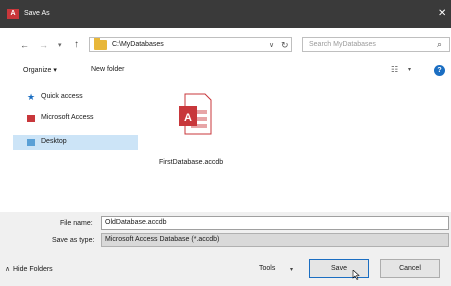 This screenshot has height=286, width=451. What do you see at coordinates (225, 14) in the screenshot?
I see `title-bar: A Save As ✕` at bounding box center [225, 14].